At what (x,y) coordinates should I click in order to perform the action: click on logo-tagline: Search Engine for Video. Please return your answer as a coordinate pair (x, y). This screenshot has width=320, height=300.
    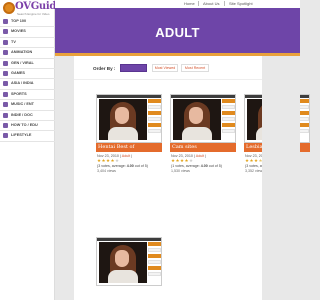
    Looking at the image, I should click on (33, 14).